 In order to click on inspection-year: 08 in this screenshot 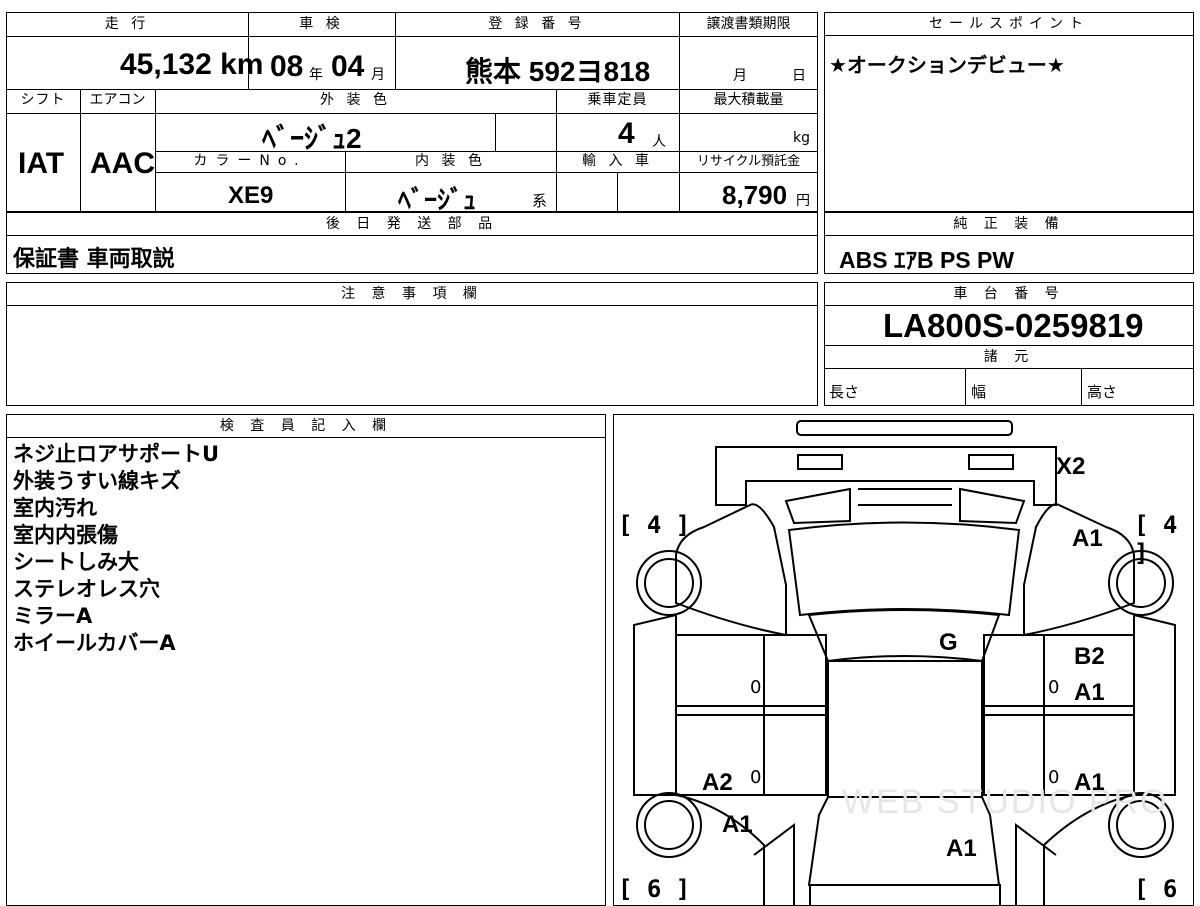, I will do `click(287, 66)`.